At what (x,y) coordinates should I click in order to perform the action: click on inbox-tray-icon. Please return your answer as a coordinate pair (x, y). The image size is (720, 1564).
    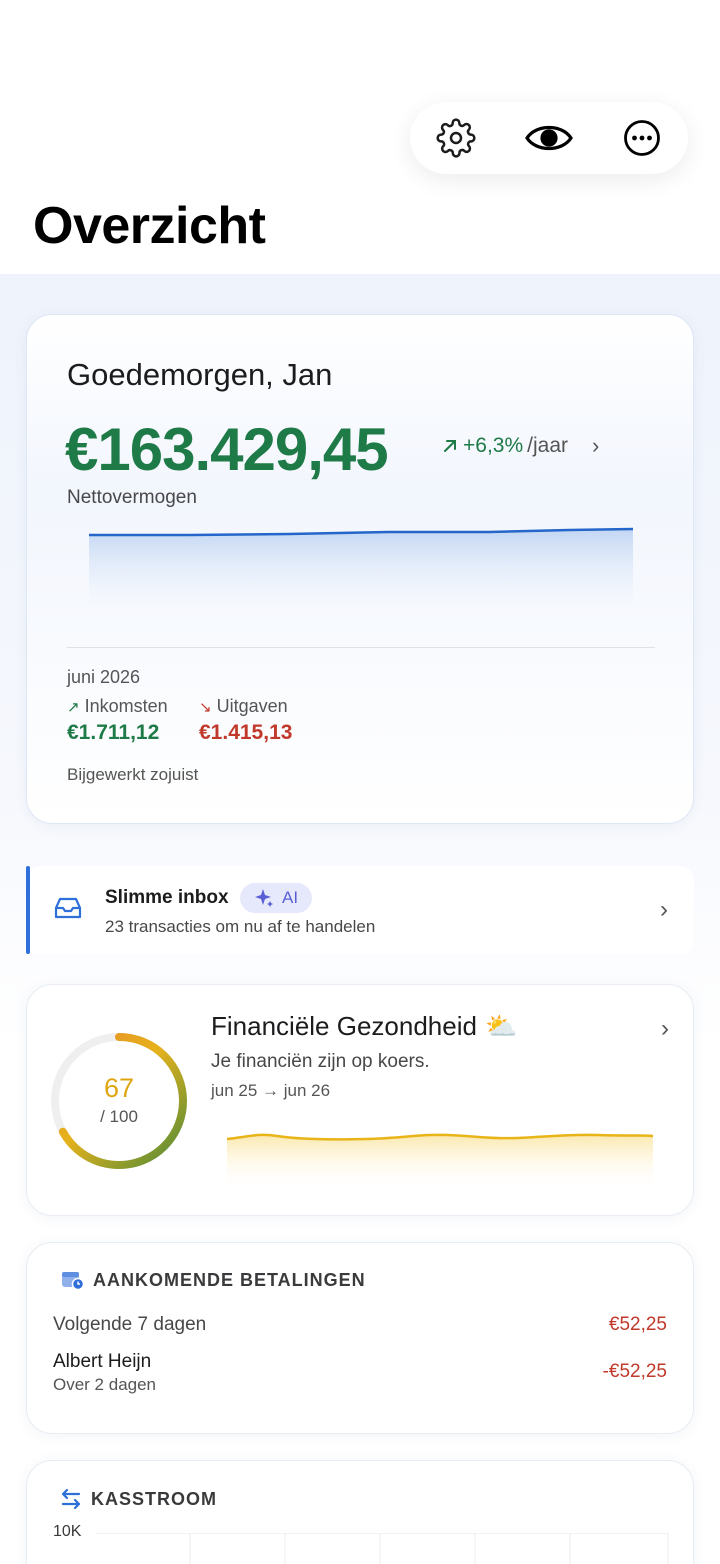
    Looking at the image, I should click on (68, 908).